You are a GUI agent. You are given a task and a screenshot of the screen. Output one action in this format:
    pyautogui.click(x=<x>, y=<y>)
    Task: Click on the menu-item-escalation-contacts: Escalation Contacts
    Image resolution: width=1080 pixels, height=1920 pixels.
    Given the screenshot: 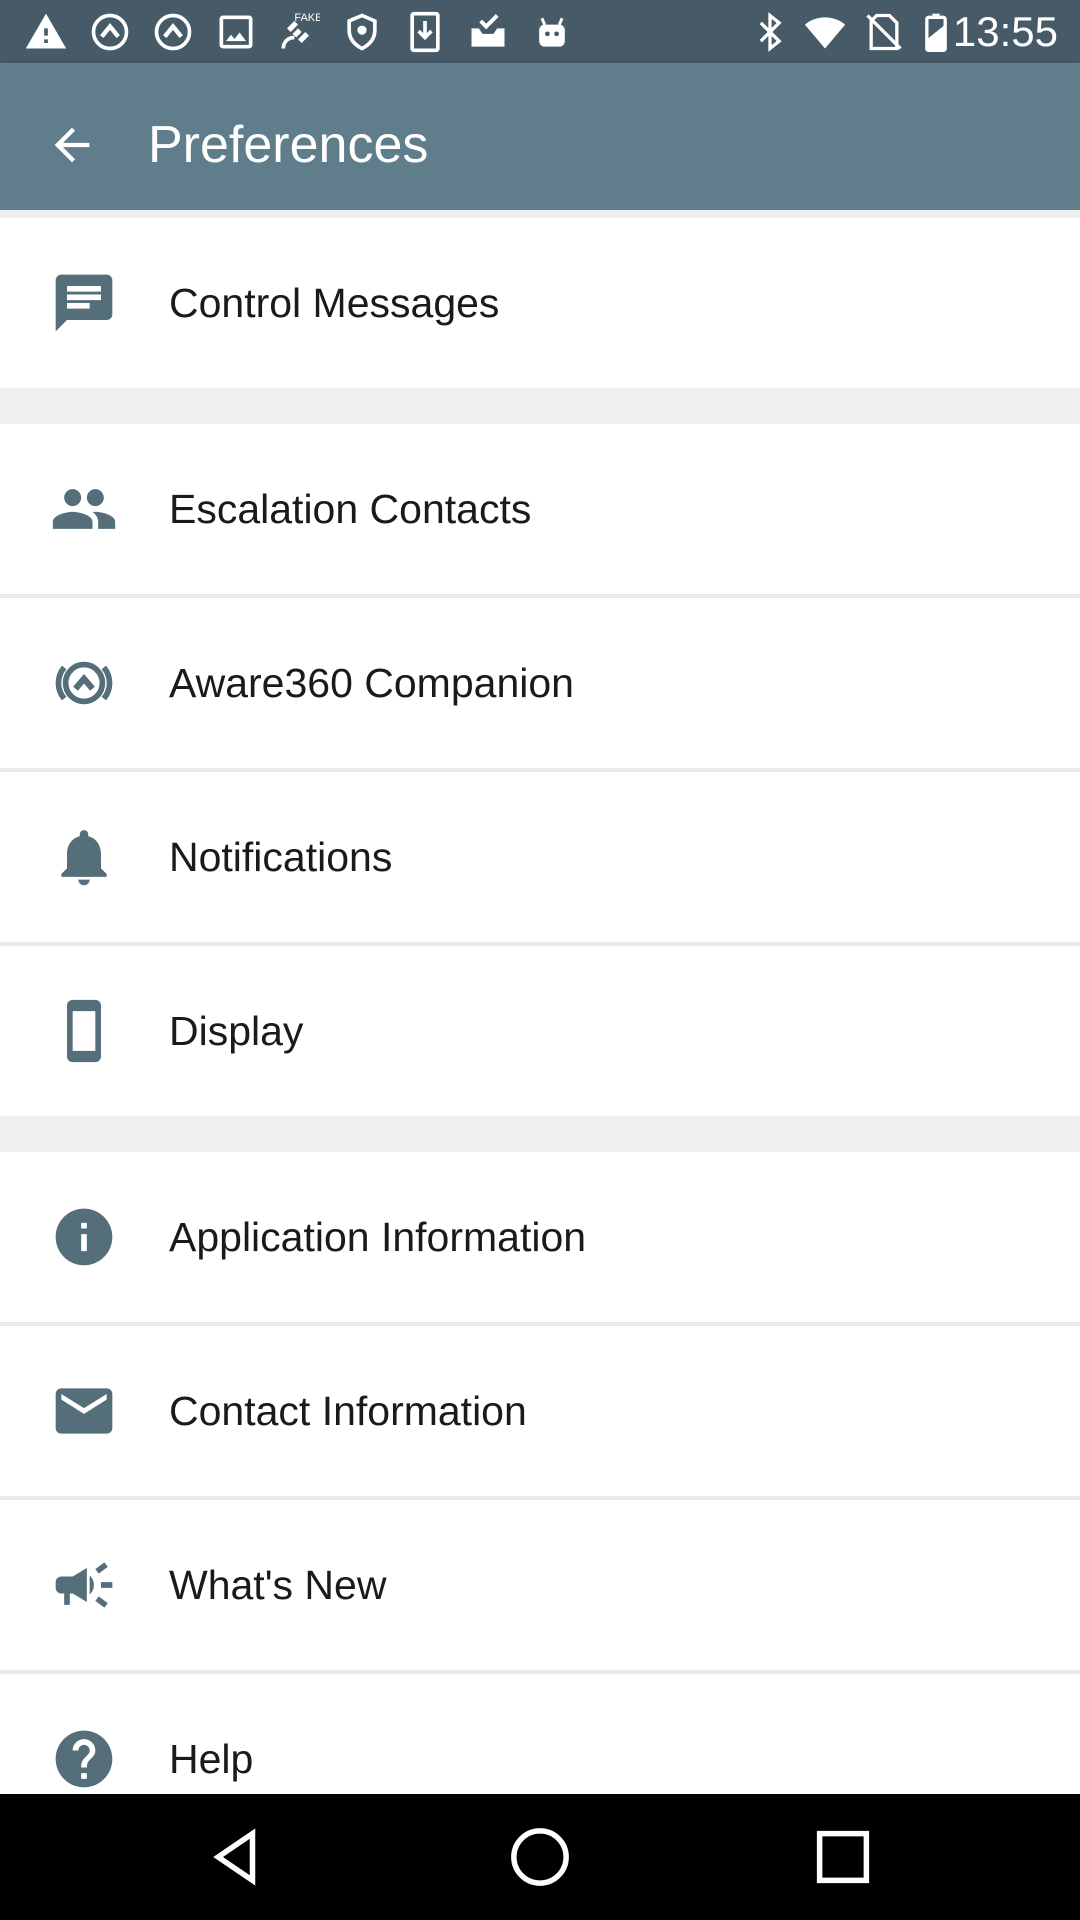 What is the action you would take?
    pyautogui.click(x=540, y=509)
    